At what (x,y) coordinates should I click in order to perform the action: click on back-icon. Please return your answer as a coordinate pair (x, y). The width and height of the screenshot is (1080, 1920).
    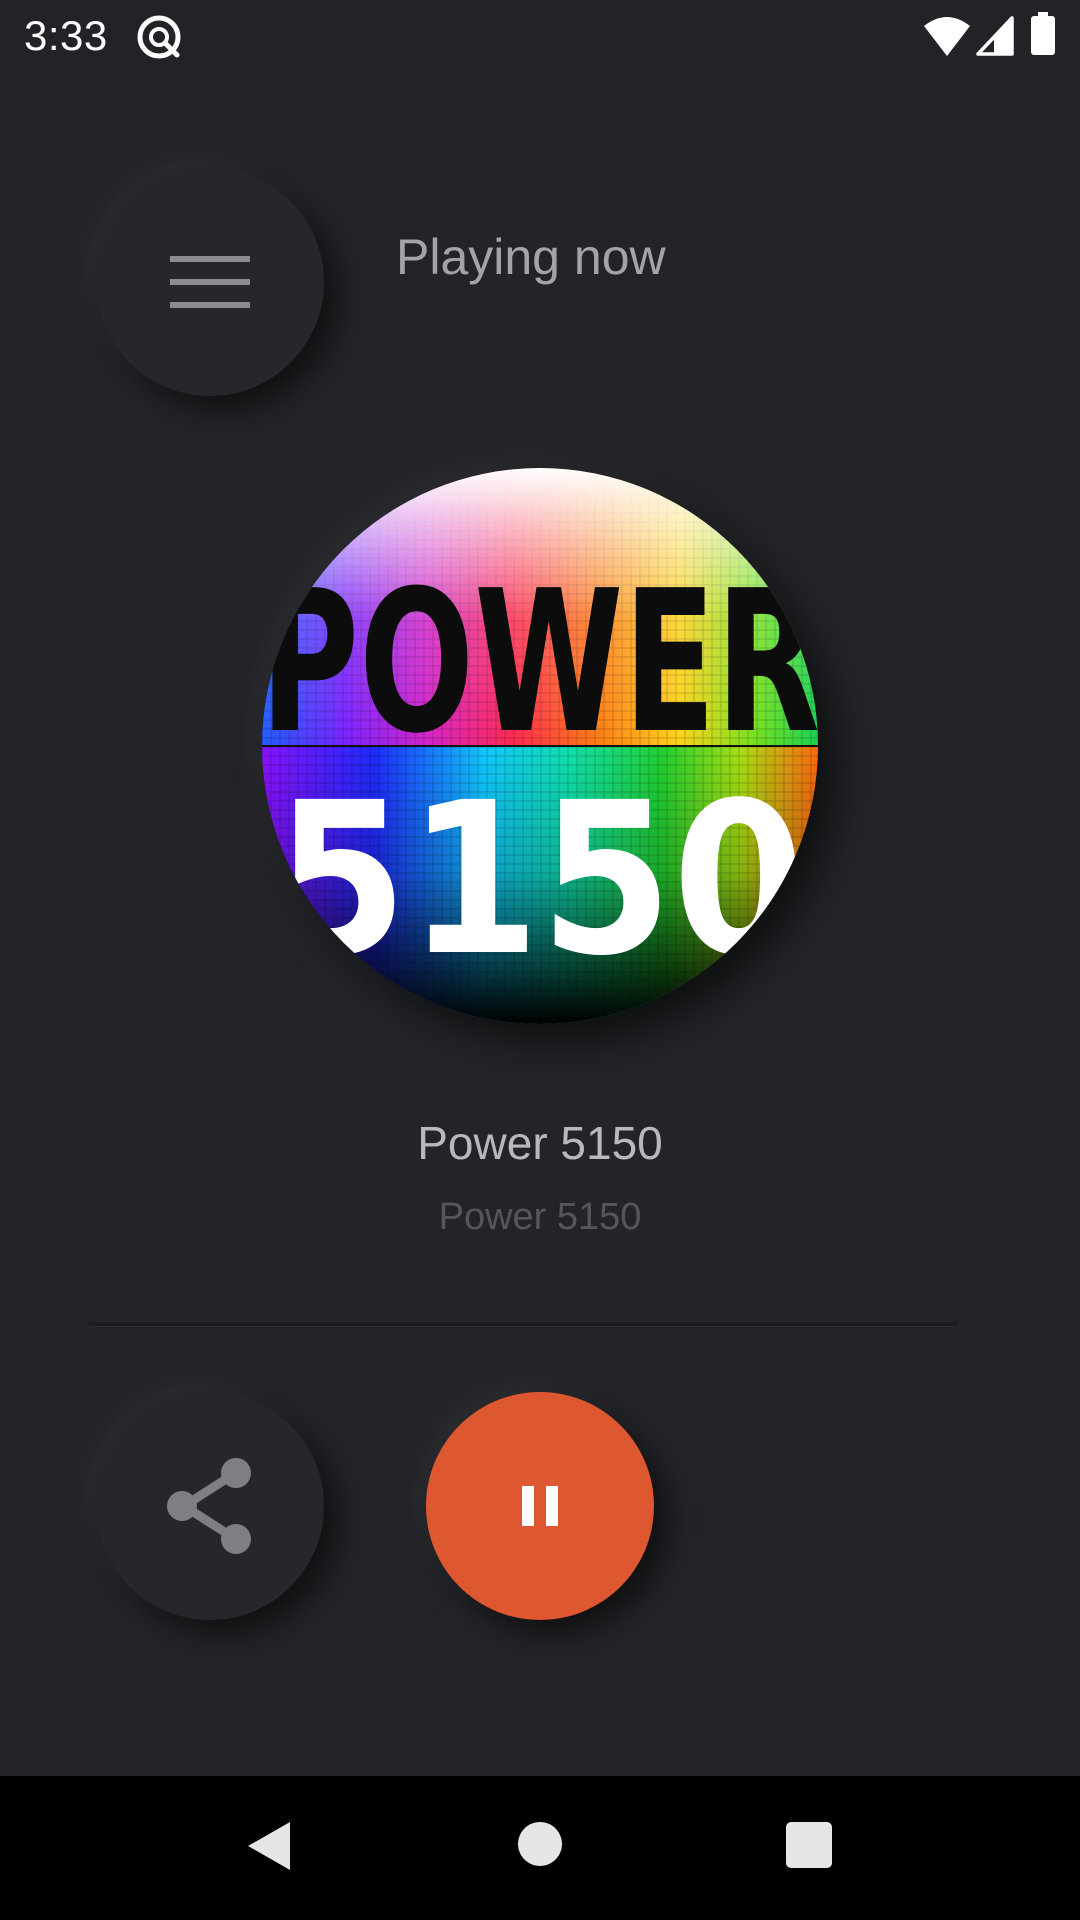
    Looking at the image, I should click on (269, 1846).